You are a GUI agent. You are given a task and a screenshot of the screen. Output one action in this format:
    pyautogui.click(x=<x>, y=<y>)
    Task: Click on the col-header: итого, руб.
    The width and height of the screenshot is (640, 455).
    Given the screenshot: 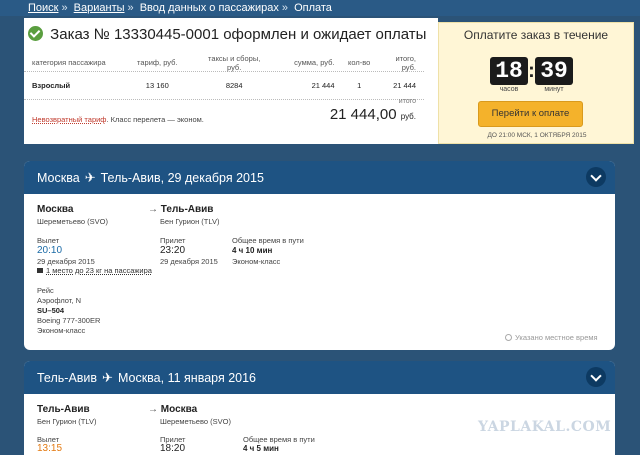 What is the action you would take?
    pyautogui.click(x=406, y=62)
    